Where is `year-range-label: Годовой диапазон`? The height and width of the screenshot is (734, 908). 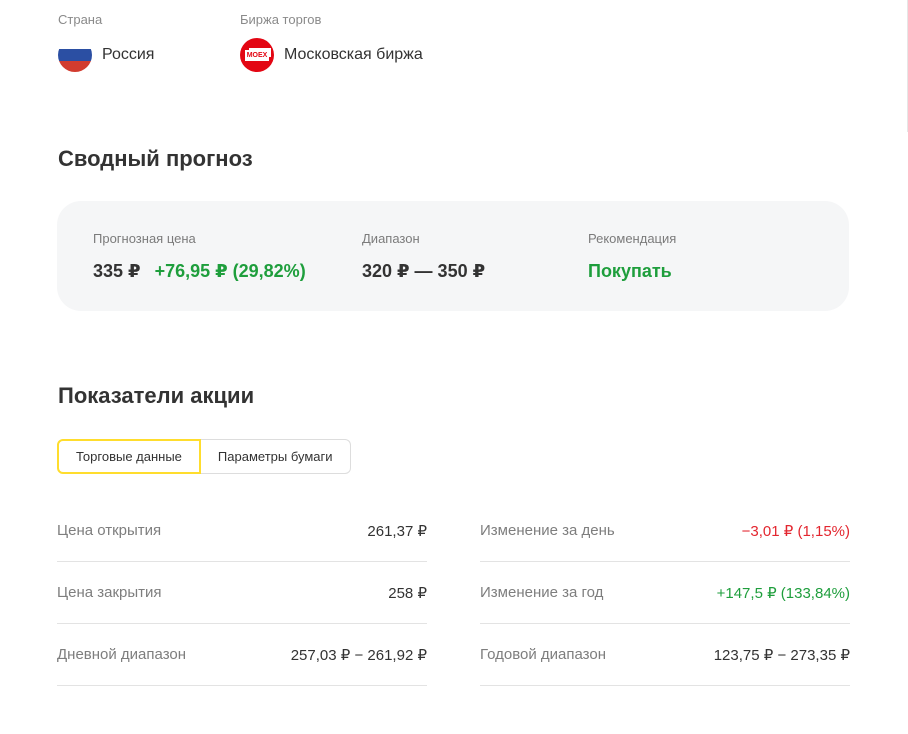
year-range-label: Годовой диапазон is located at coordinates (543, 654).